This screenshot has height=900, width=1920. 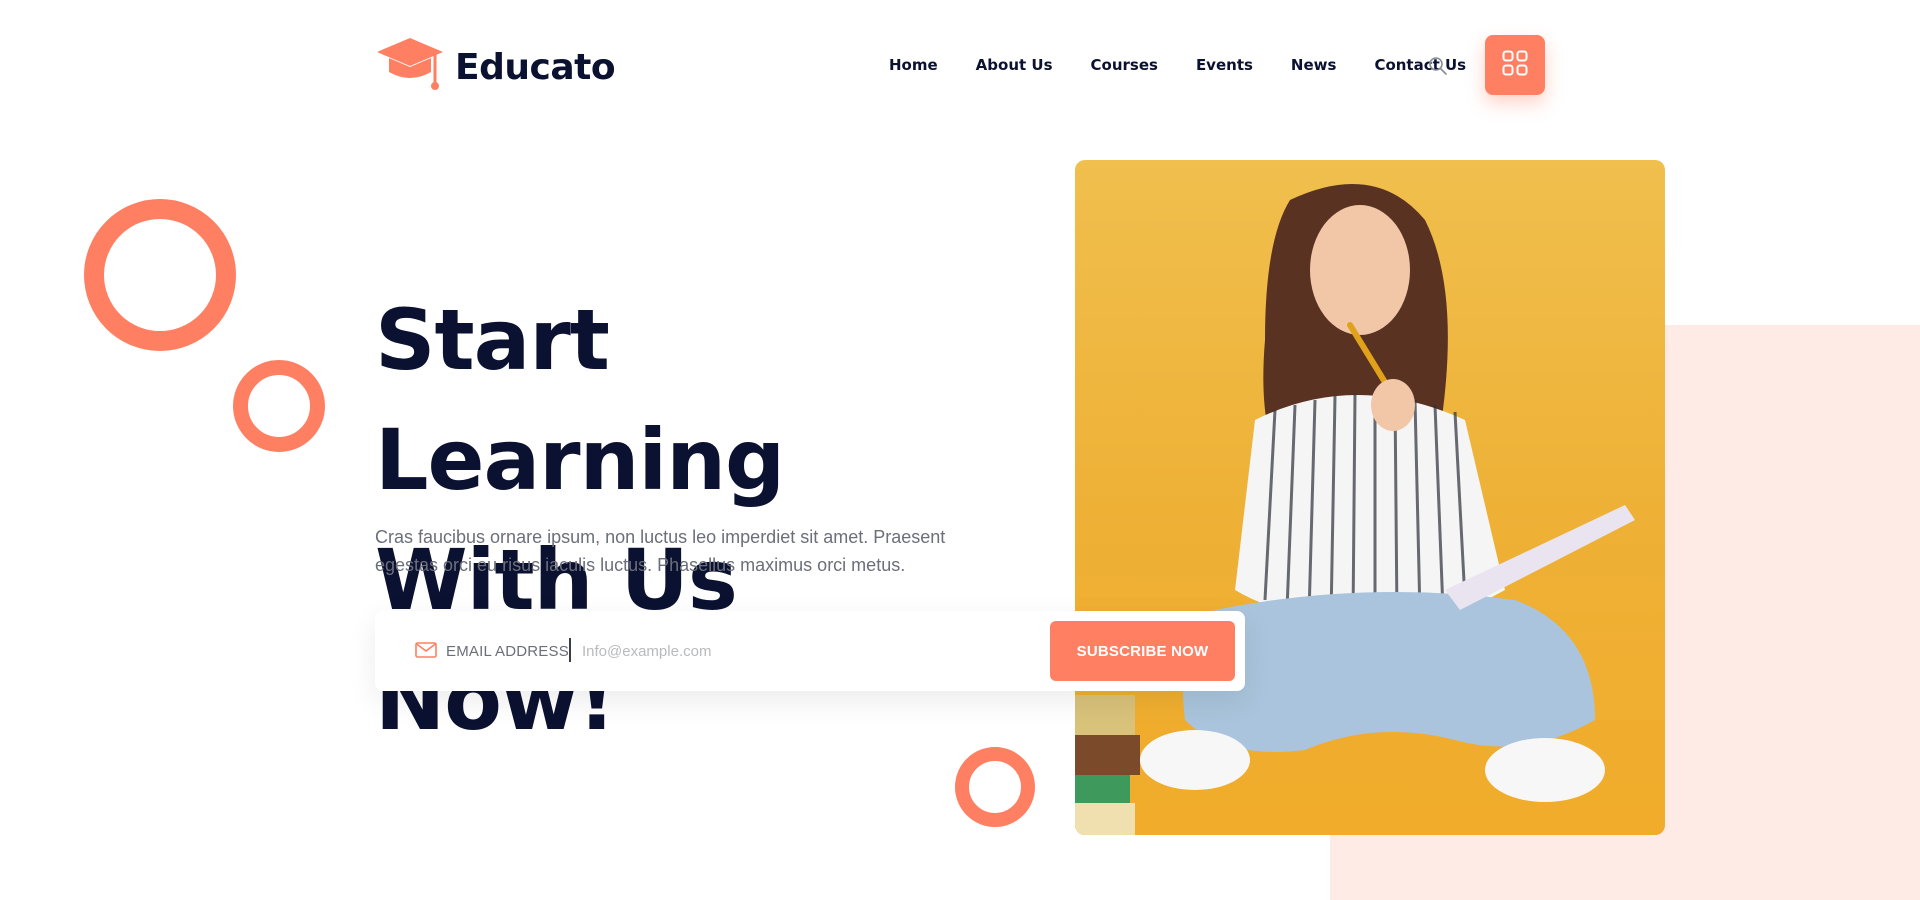 What do you see at coordinates (1124, 65) in the screenshot?
I see `nav-courses: Courses` at bounding box center [1124, 65].